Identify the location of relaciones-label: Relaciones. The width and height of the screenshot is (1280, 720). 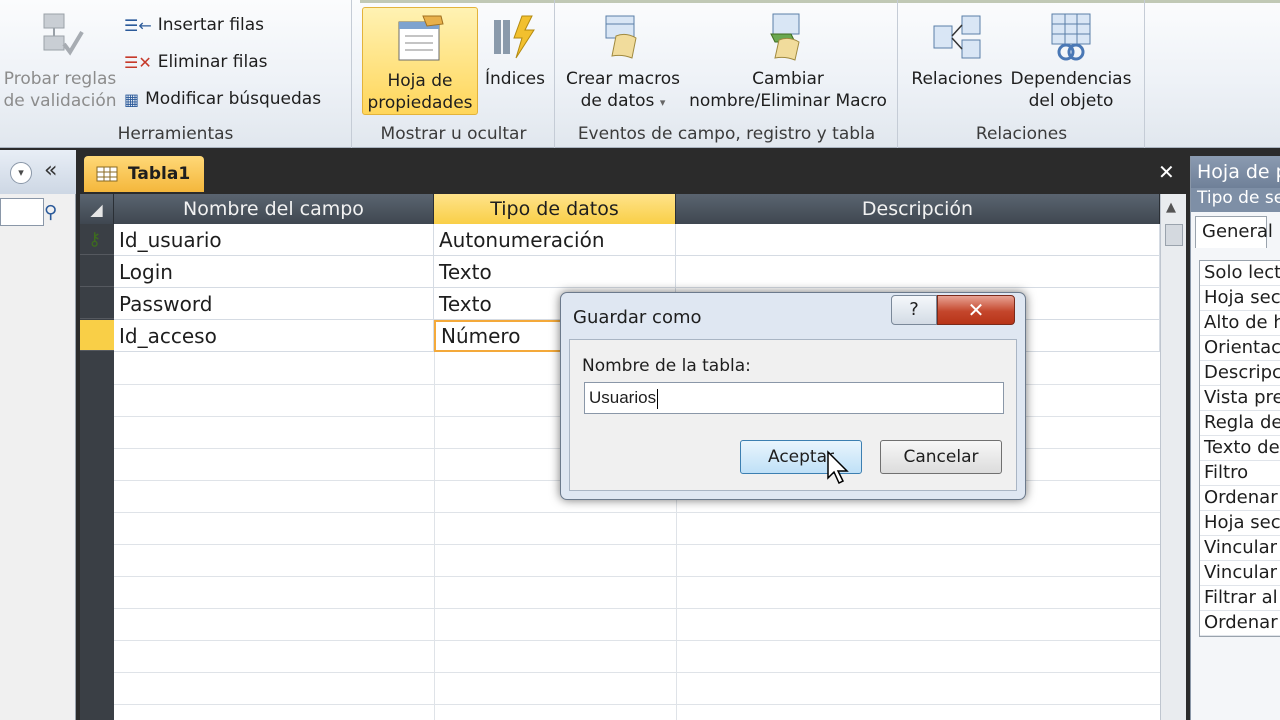
(957, 79).